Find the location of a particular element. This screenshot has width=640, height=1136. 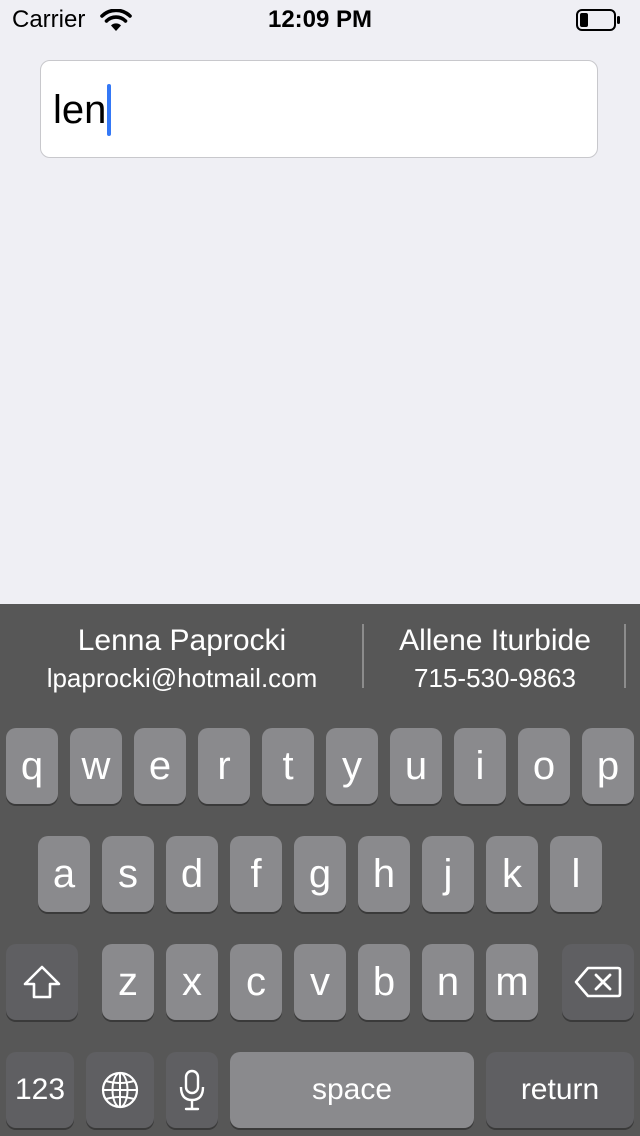

suggestion-lenna-paprocki: Lenna Paprocki lpaprocki@hotmail.com is located at coordinates (182, 659).